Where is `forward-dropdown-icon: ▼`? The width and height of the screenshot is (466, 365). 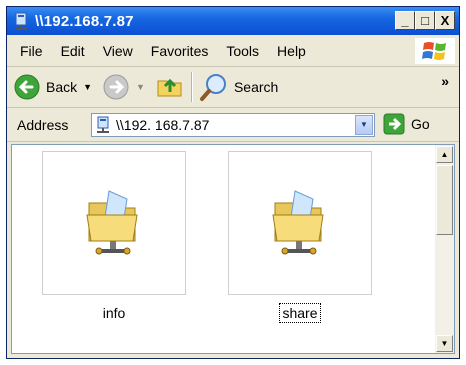
forward-dropdown-icon: ▼ is located at coordinates (140, 87).